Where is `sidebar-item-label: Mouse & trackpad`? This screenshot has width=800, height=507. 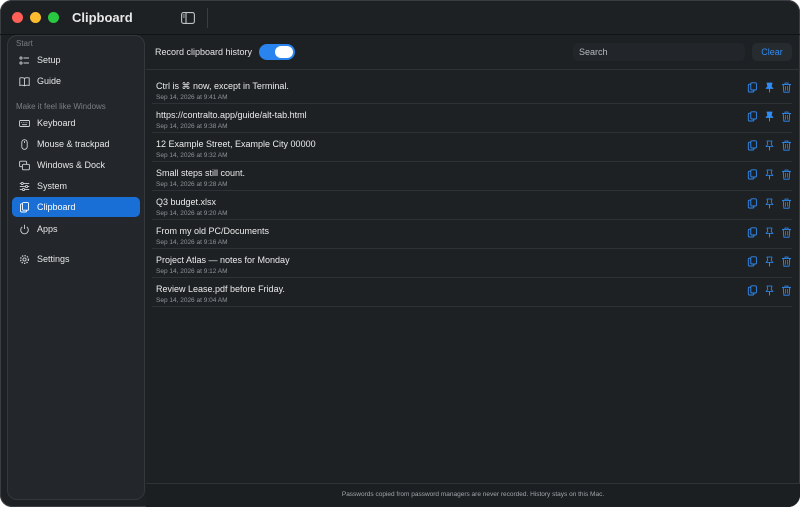 sidebar-item-label: Mouse & trackpad is located at coordinates (73, 144).